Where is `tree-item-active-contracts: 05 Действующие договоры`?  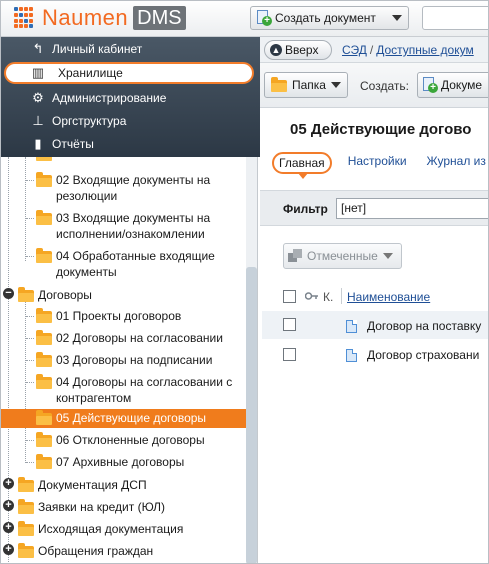 tree-item-active-contracts: 05 Действующие договоры is located at coordinates (124, 418).